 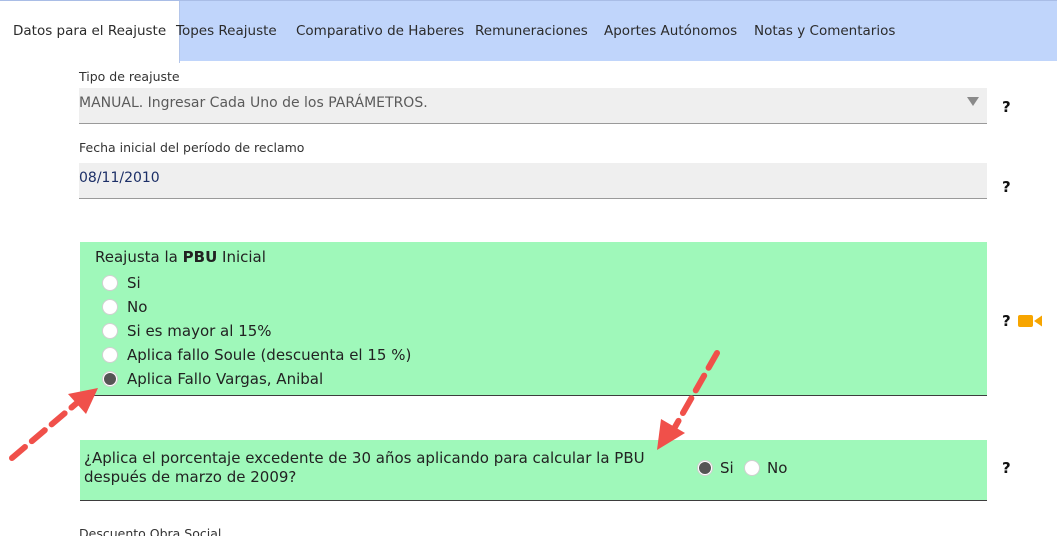 I want to click on help-tipo-reajuste-icon: ?, so click(x=1006, y=107).